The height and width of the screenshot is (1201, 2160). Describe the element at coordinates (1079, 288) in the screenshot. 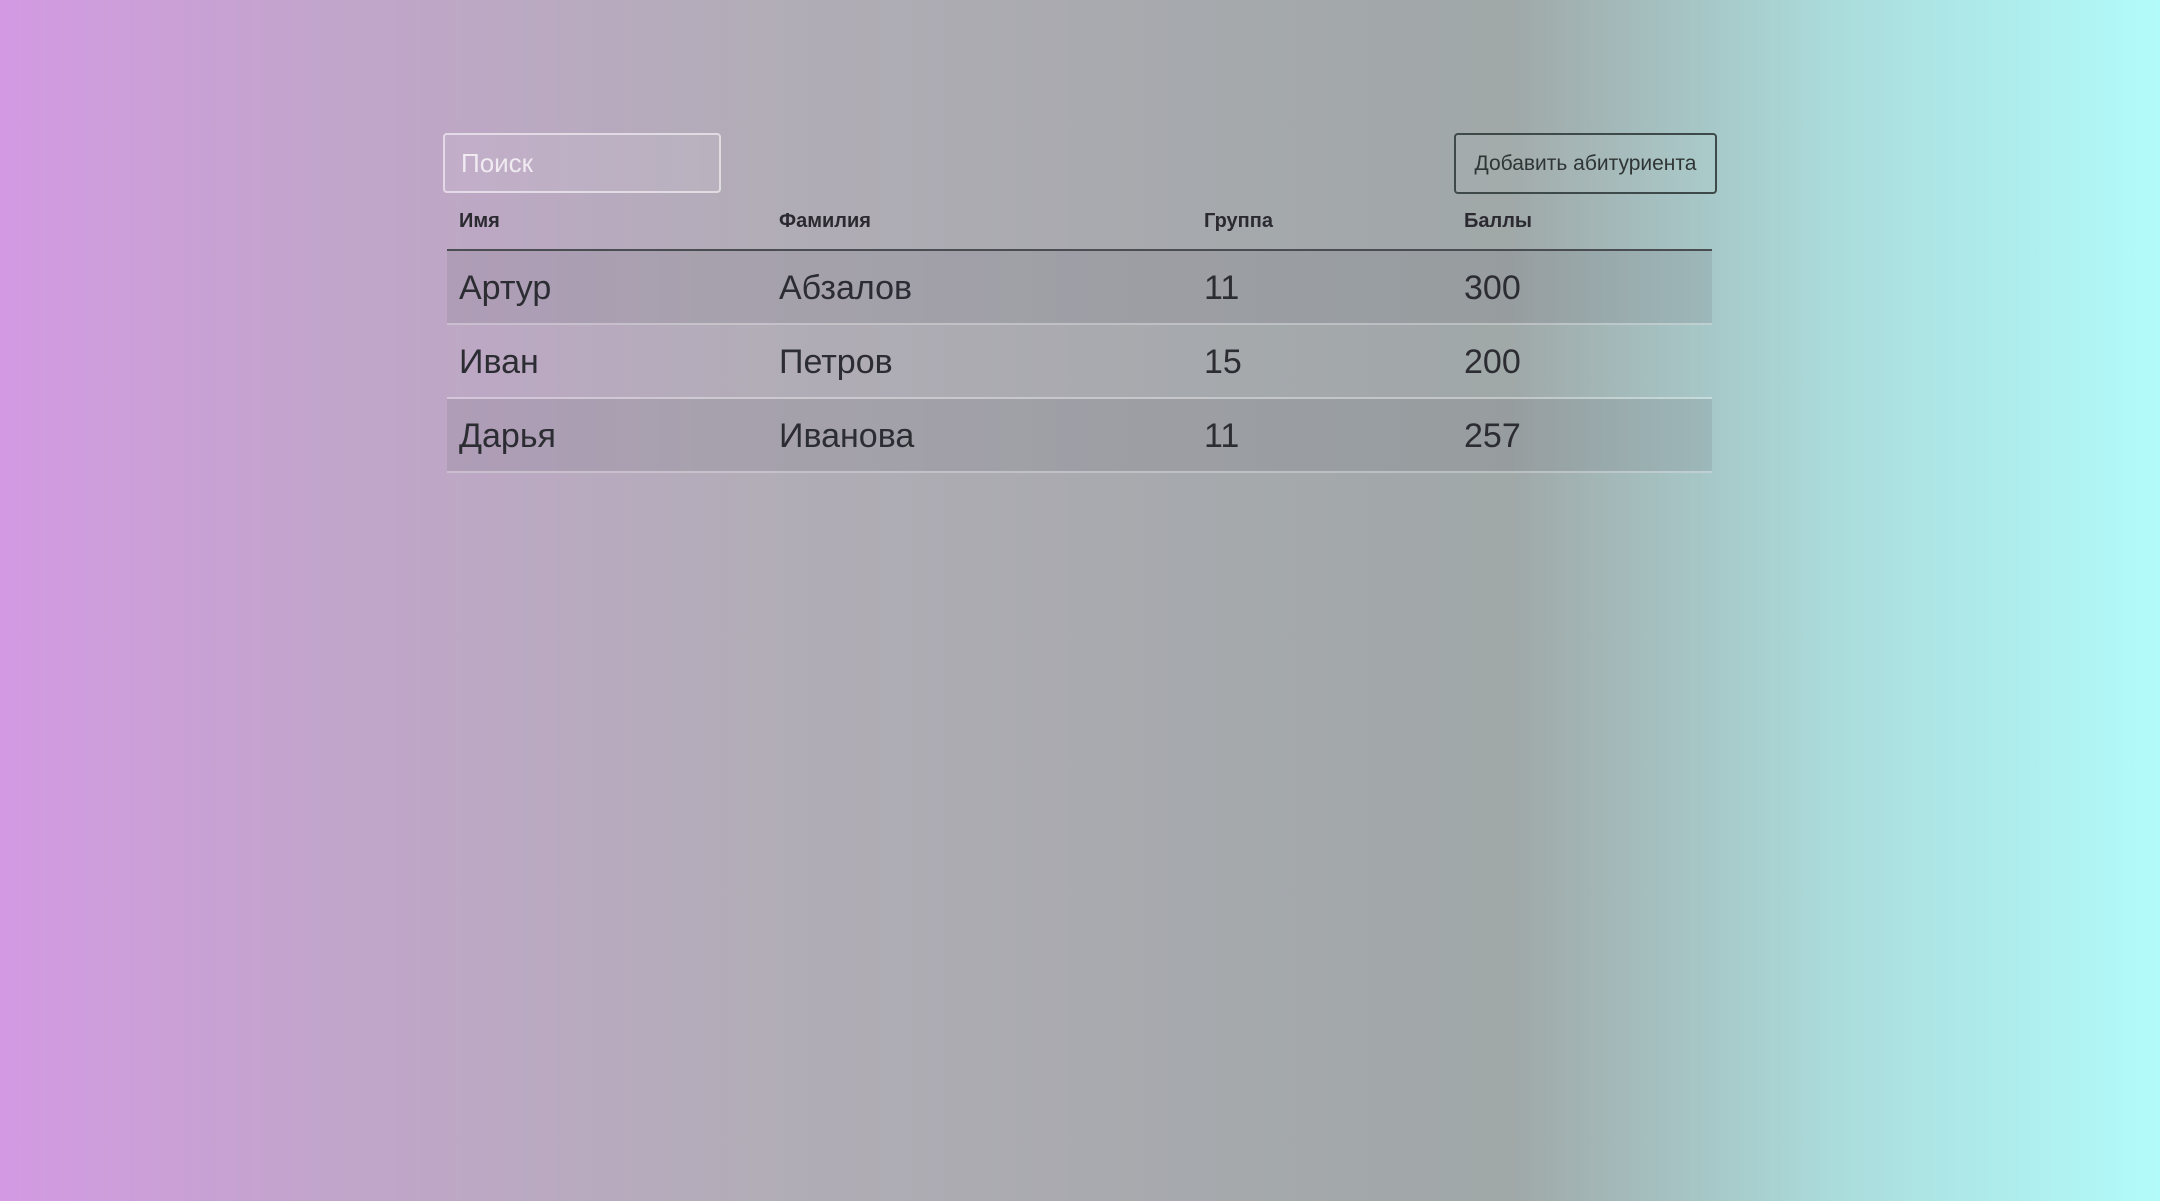

I see `table-row: Артур Абзалов 11 300` at that location.